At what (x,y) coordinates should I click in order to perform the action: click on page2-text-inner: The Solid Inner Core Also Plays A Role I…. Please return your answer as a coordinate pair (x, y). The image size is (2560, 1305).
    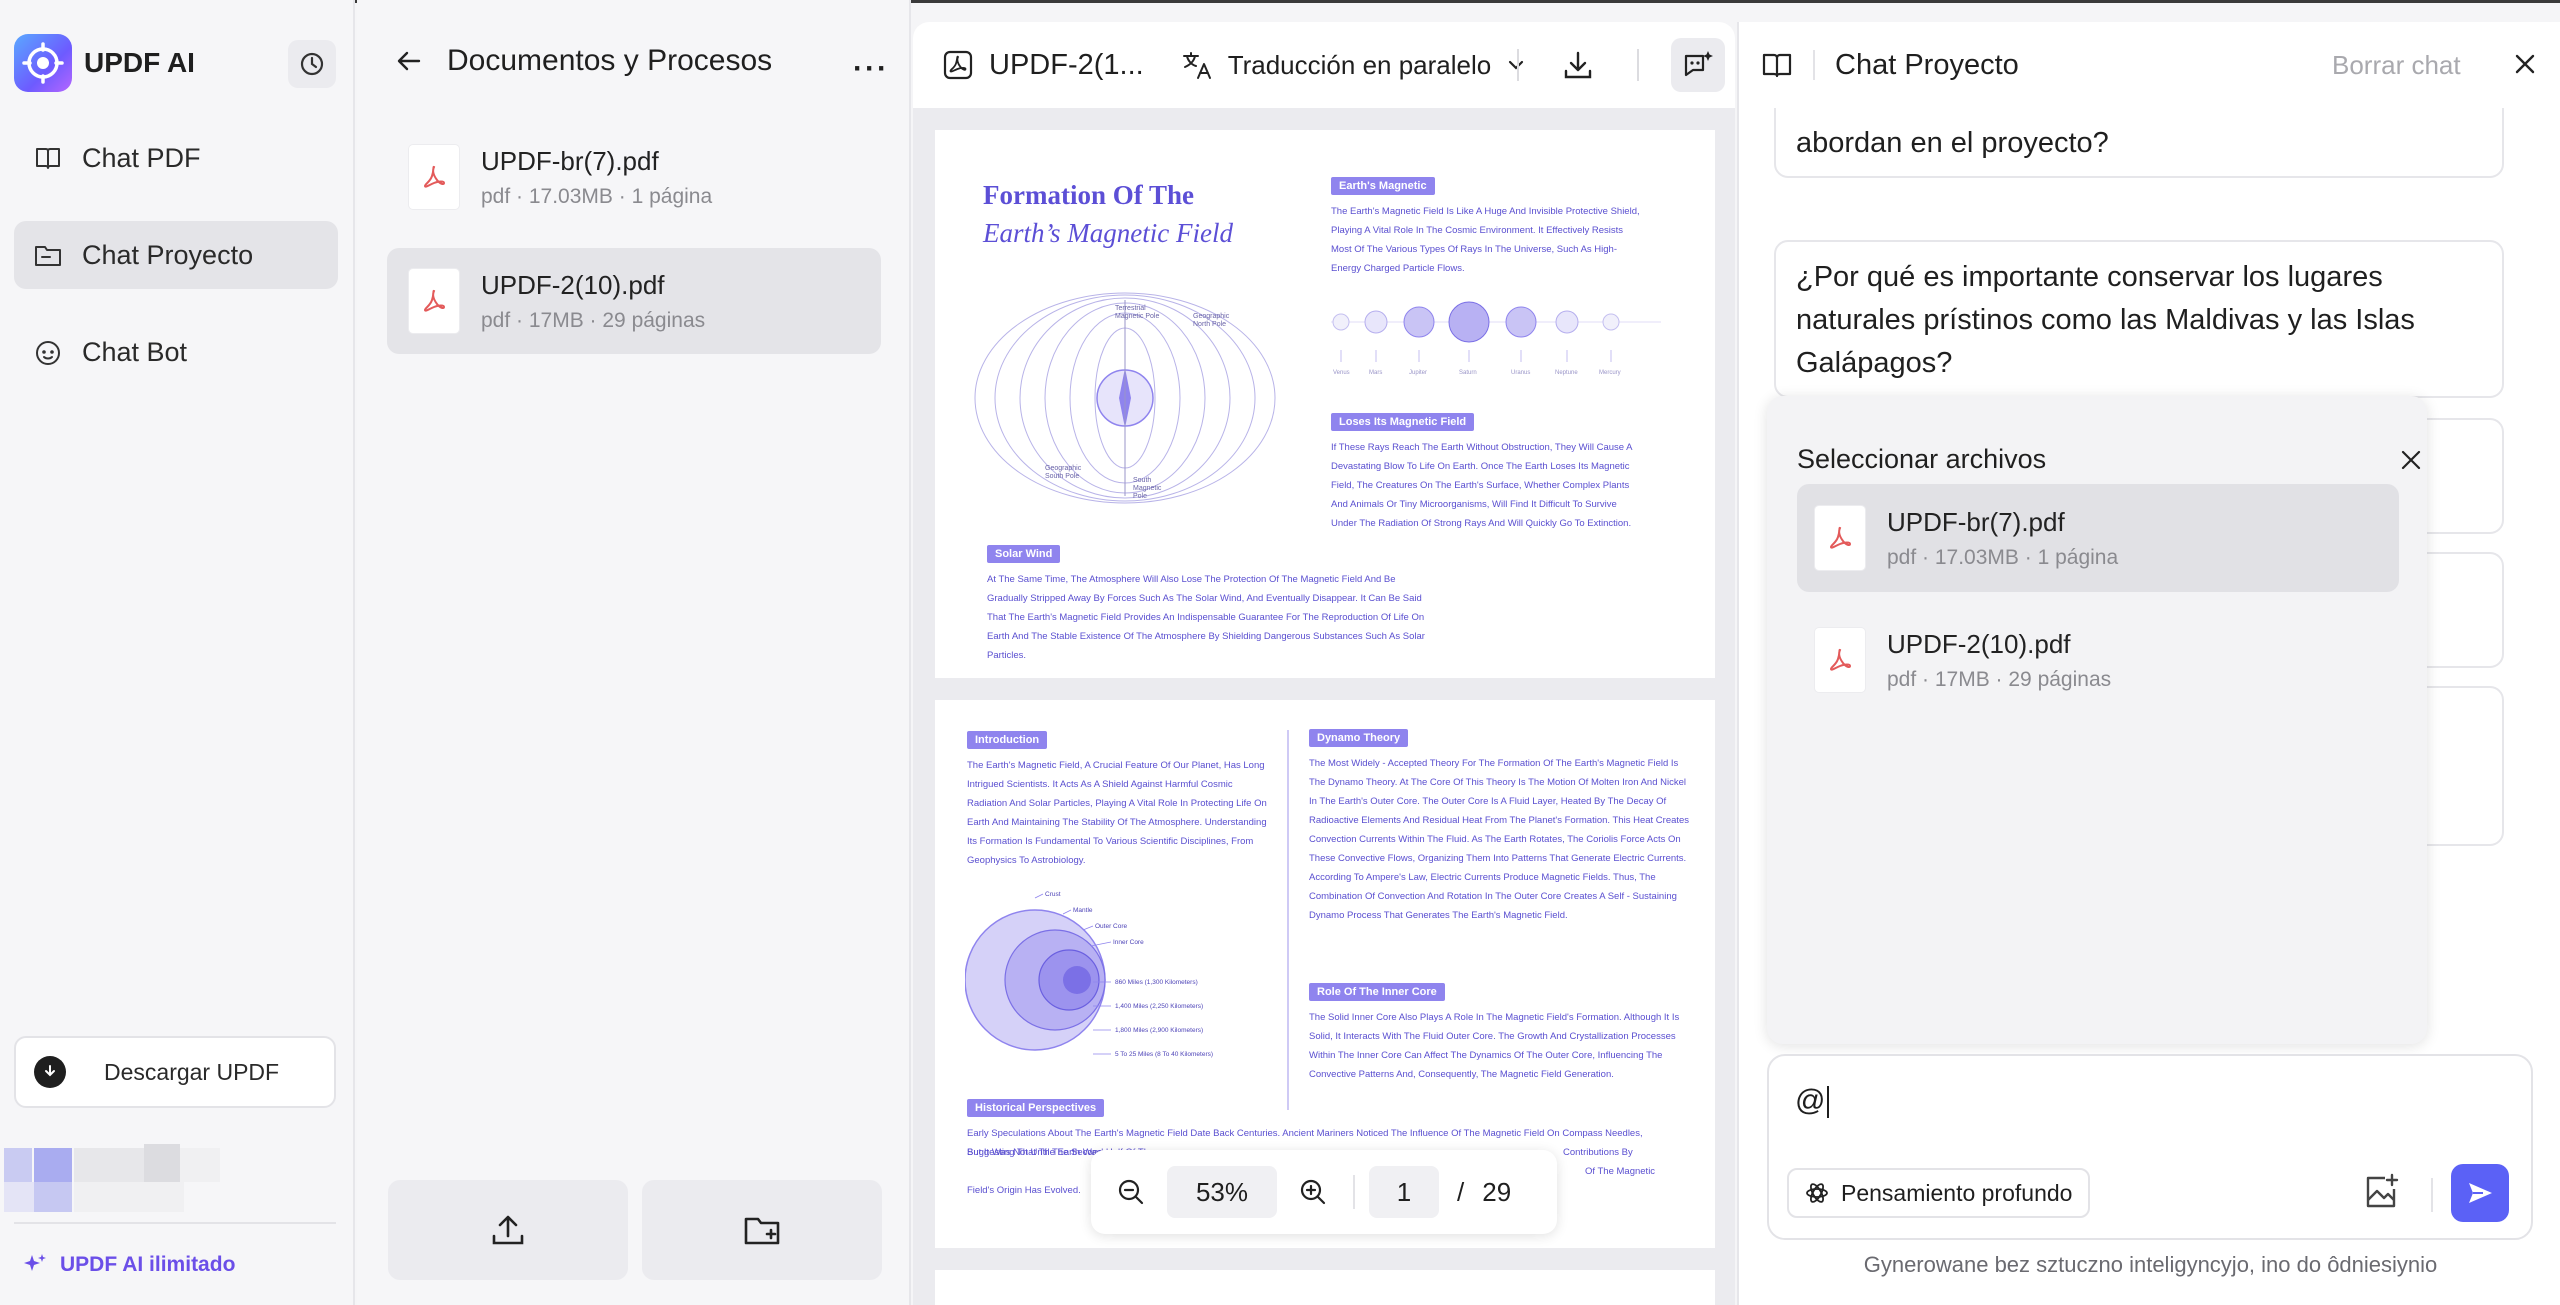
    Looking at the image, I should click on (1494, 1046).